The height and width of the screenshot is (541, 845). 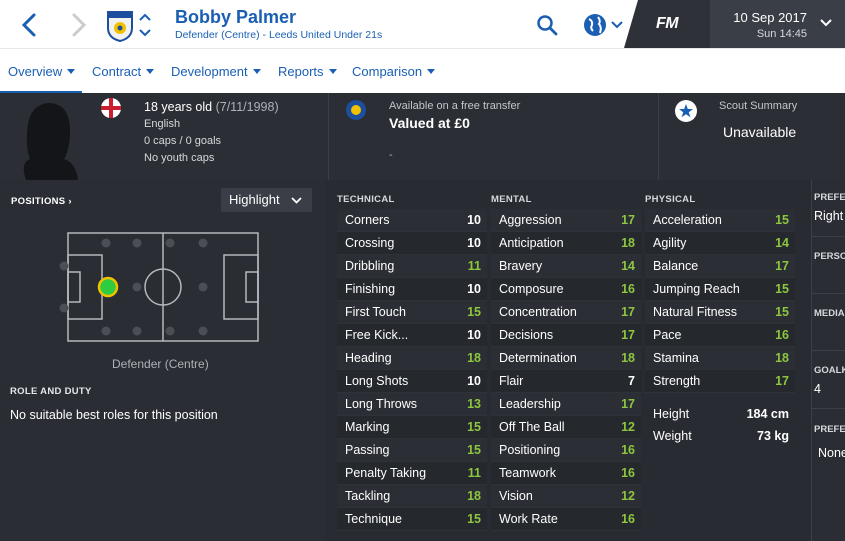 I want to click on attribute-row: Stamina 18, so click(x=720, y=358).